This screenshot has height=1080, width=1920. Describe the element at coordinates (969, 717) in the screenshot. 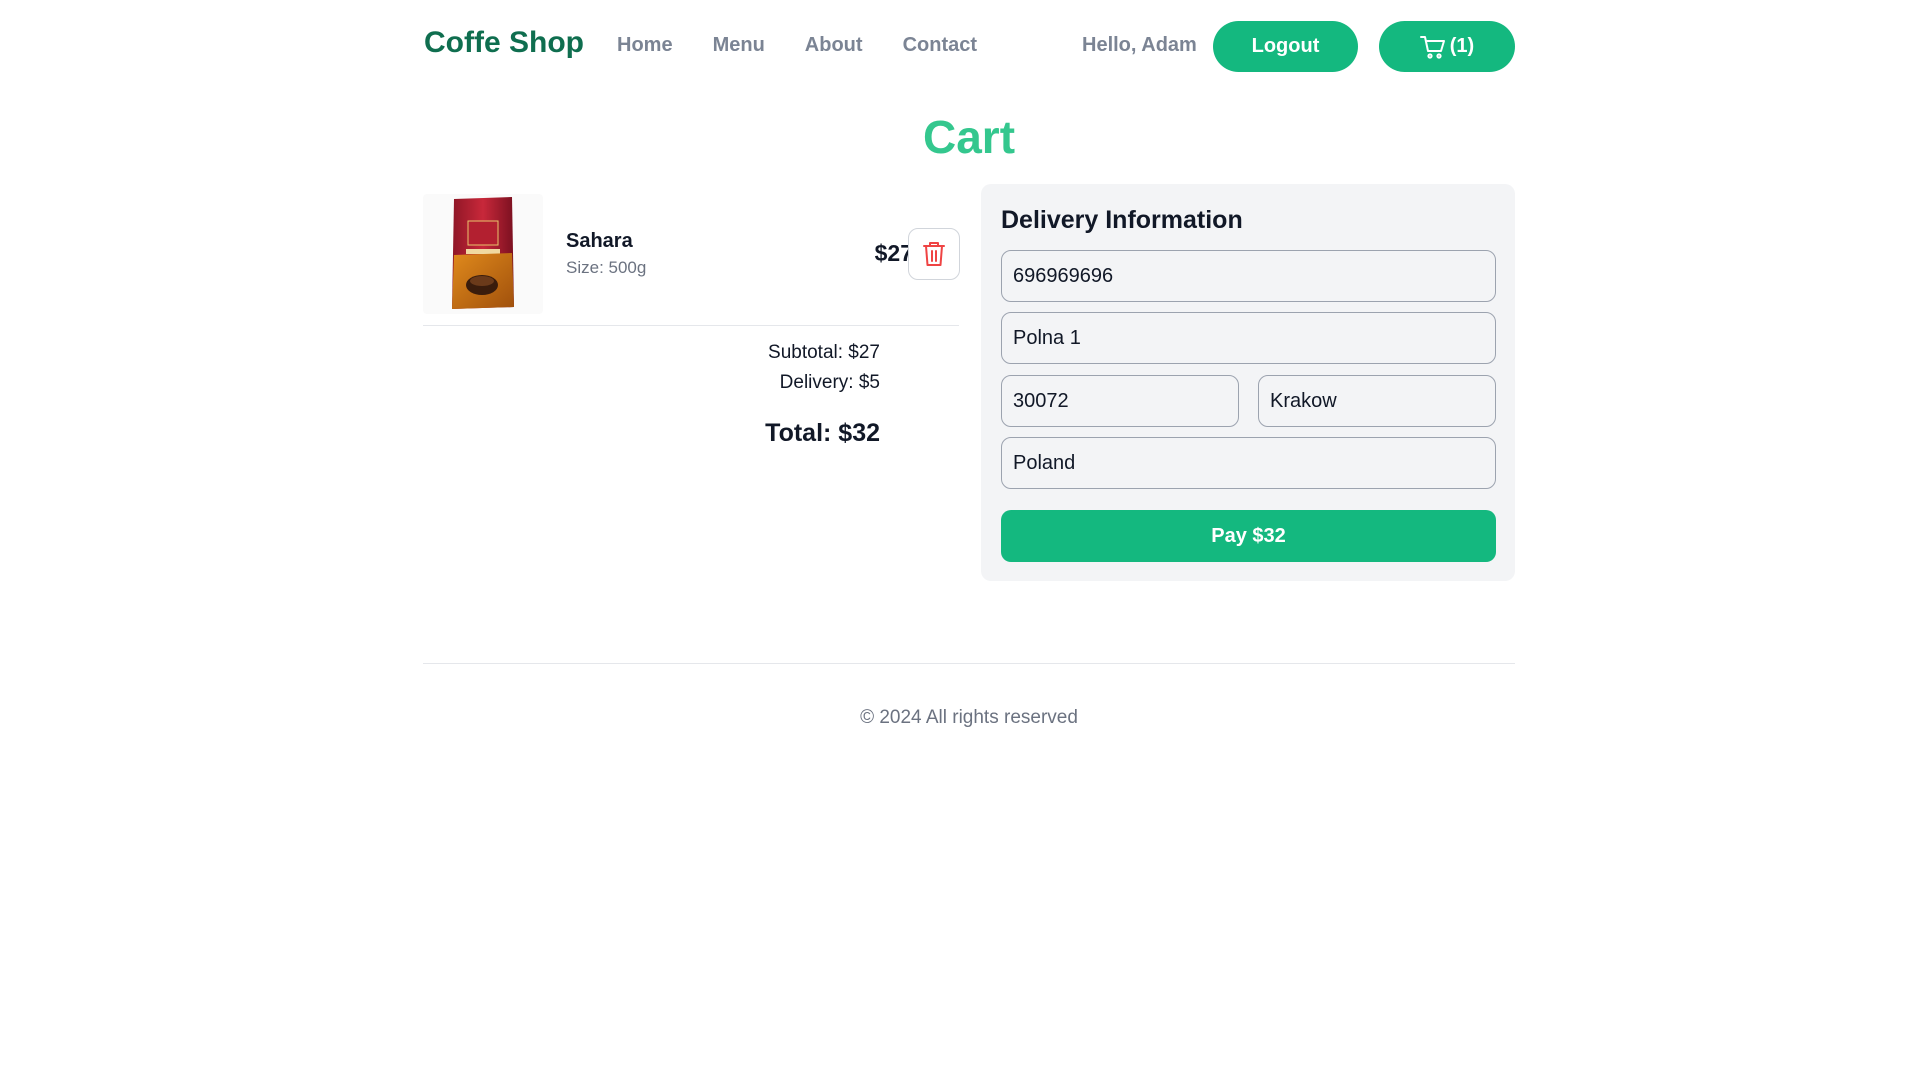

I see `footer-text: © 2024 All rights reserved` at that location.